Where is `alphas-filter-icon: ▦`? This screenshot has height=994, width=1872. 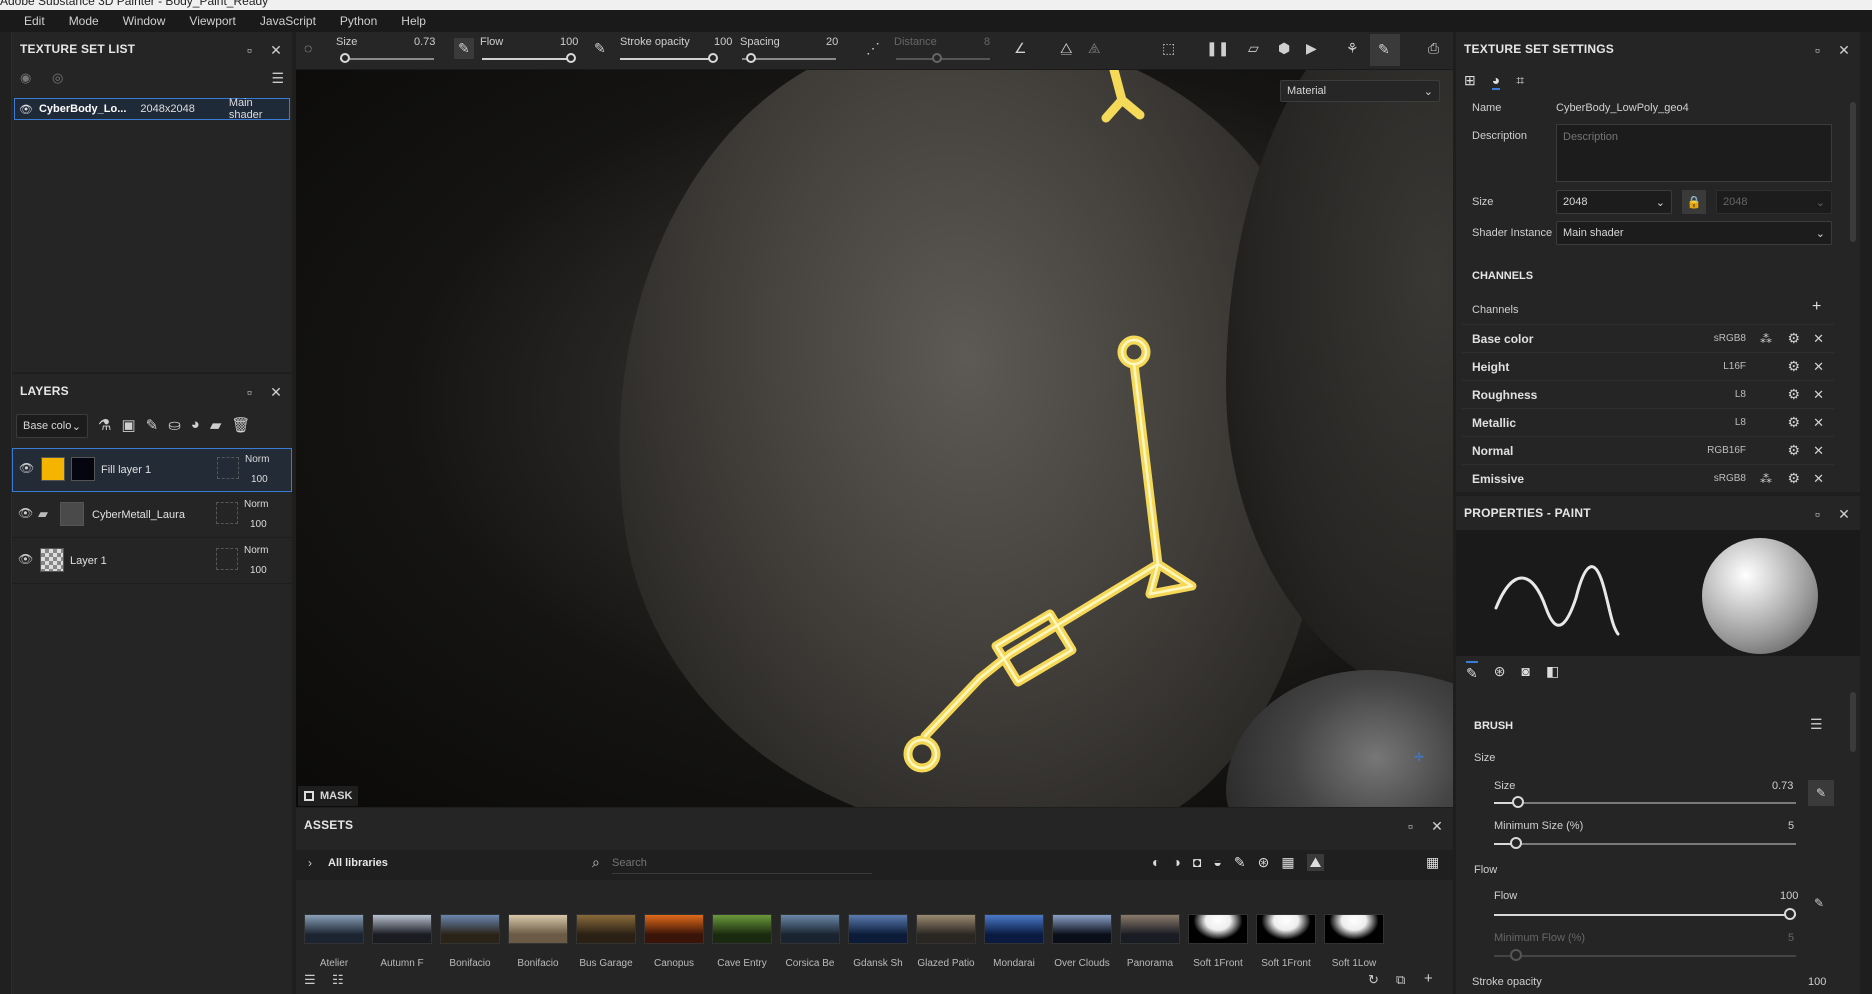
alphas-filter-icon: ▦ is located at coordinates (1287, 862).